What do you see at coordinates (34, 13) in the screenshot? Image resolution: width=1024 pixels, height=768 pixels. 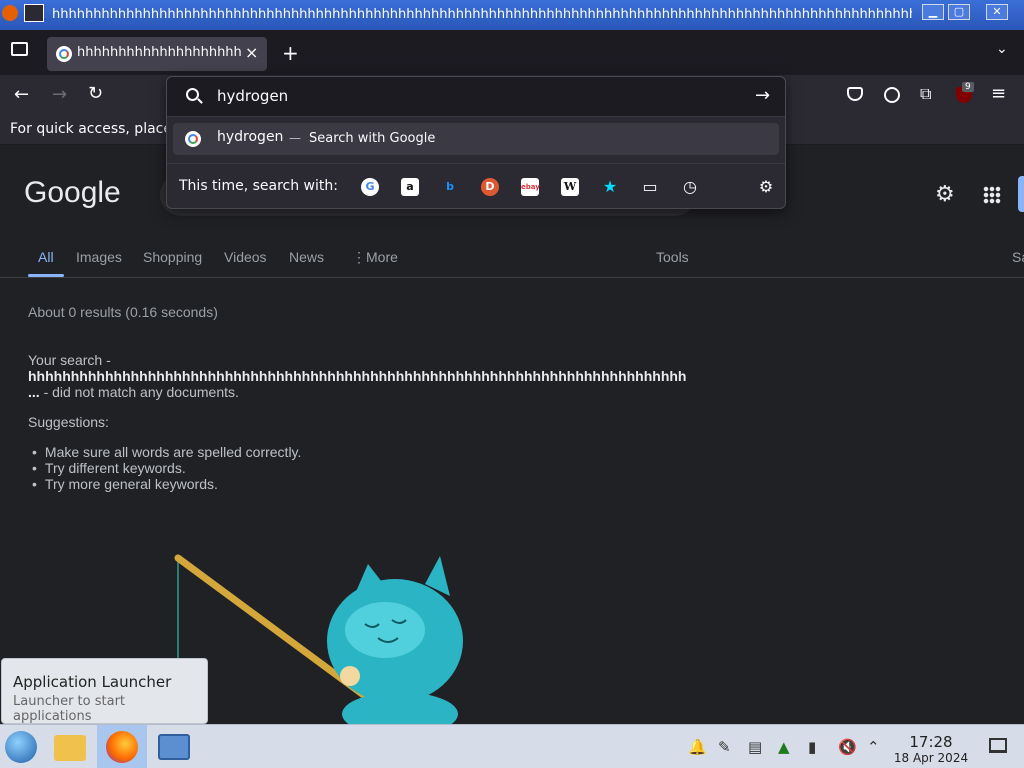 I see `pin-icon` at bounding box center [34, 13].